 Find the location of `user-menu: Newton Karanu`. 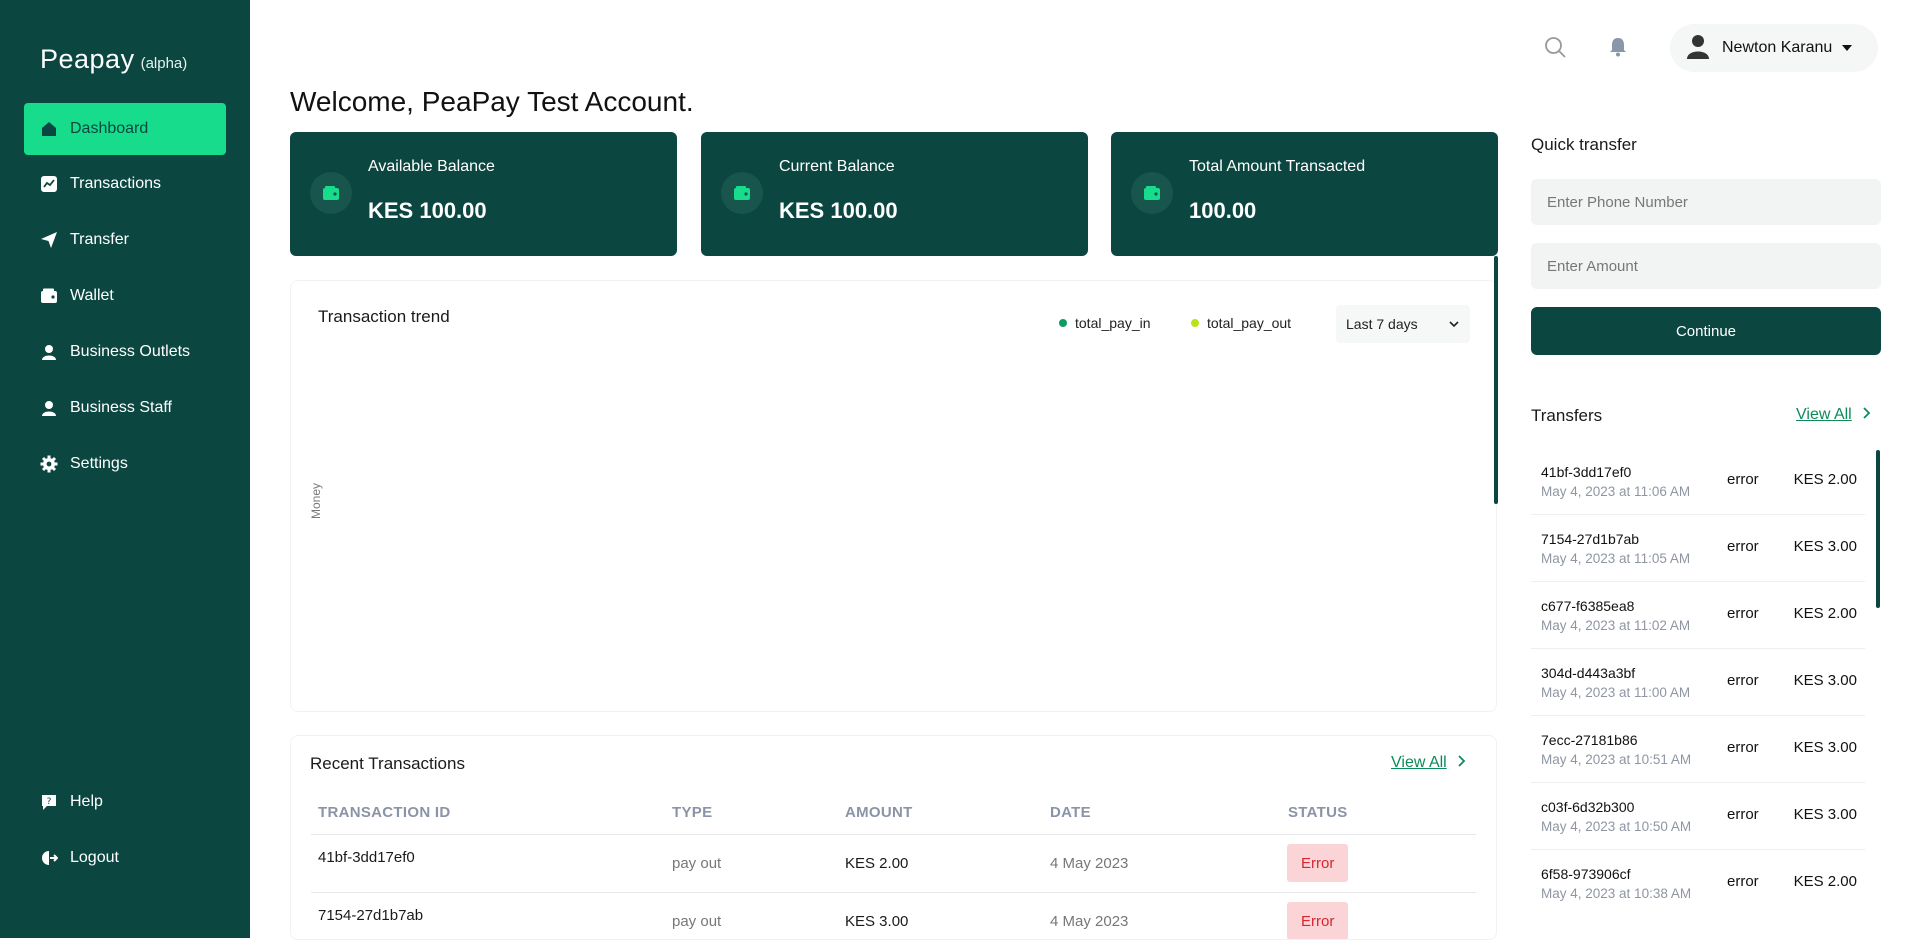

user-menu: Newton Karanu is located at coordinates (1774, 48).